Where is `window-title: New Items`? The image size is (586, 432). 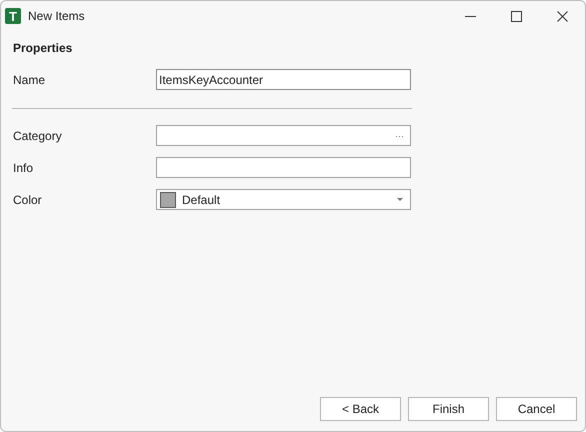
window-title: New Items is located at coordinates (57, 16).